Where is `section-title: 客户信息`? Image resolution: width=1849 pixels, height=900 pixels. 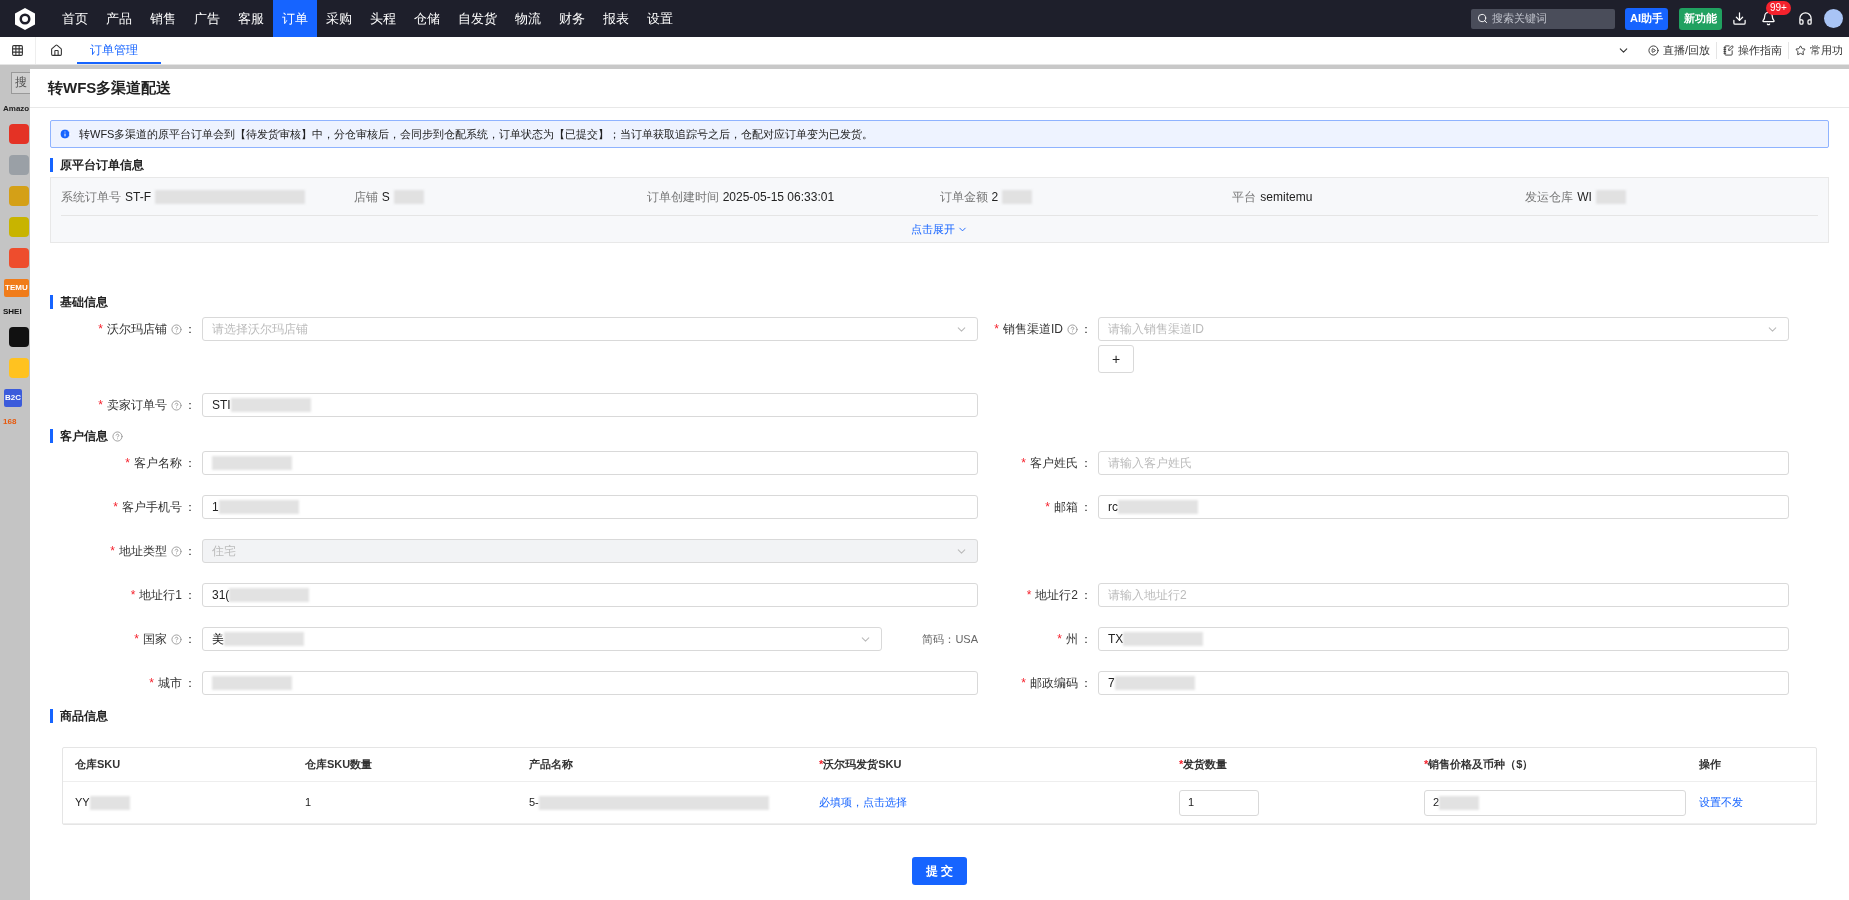 section-title: 客户信息 is located at coordinates (84, 436).